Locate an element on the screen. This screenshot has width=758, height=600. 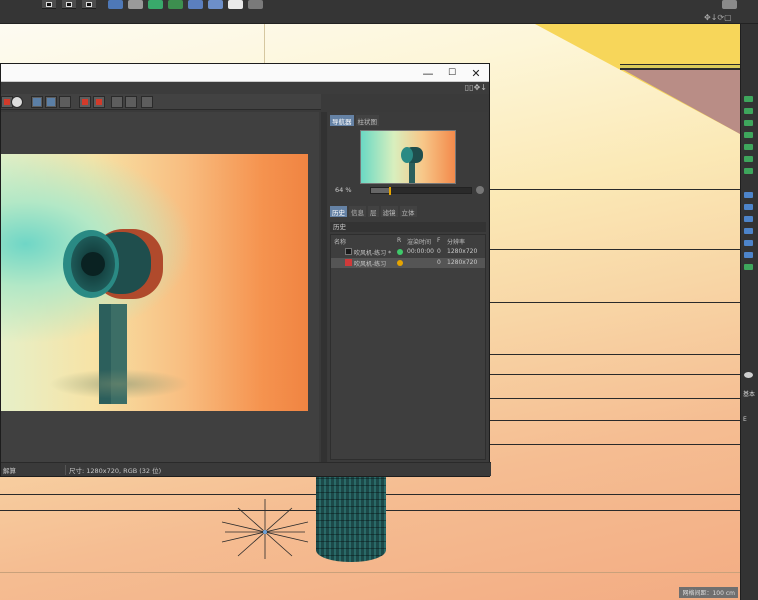
history-row: 吹风机-练习 * 00:00:00 0 1280x720 is located at coordinates (408, 252).